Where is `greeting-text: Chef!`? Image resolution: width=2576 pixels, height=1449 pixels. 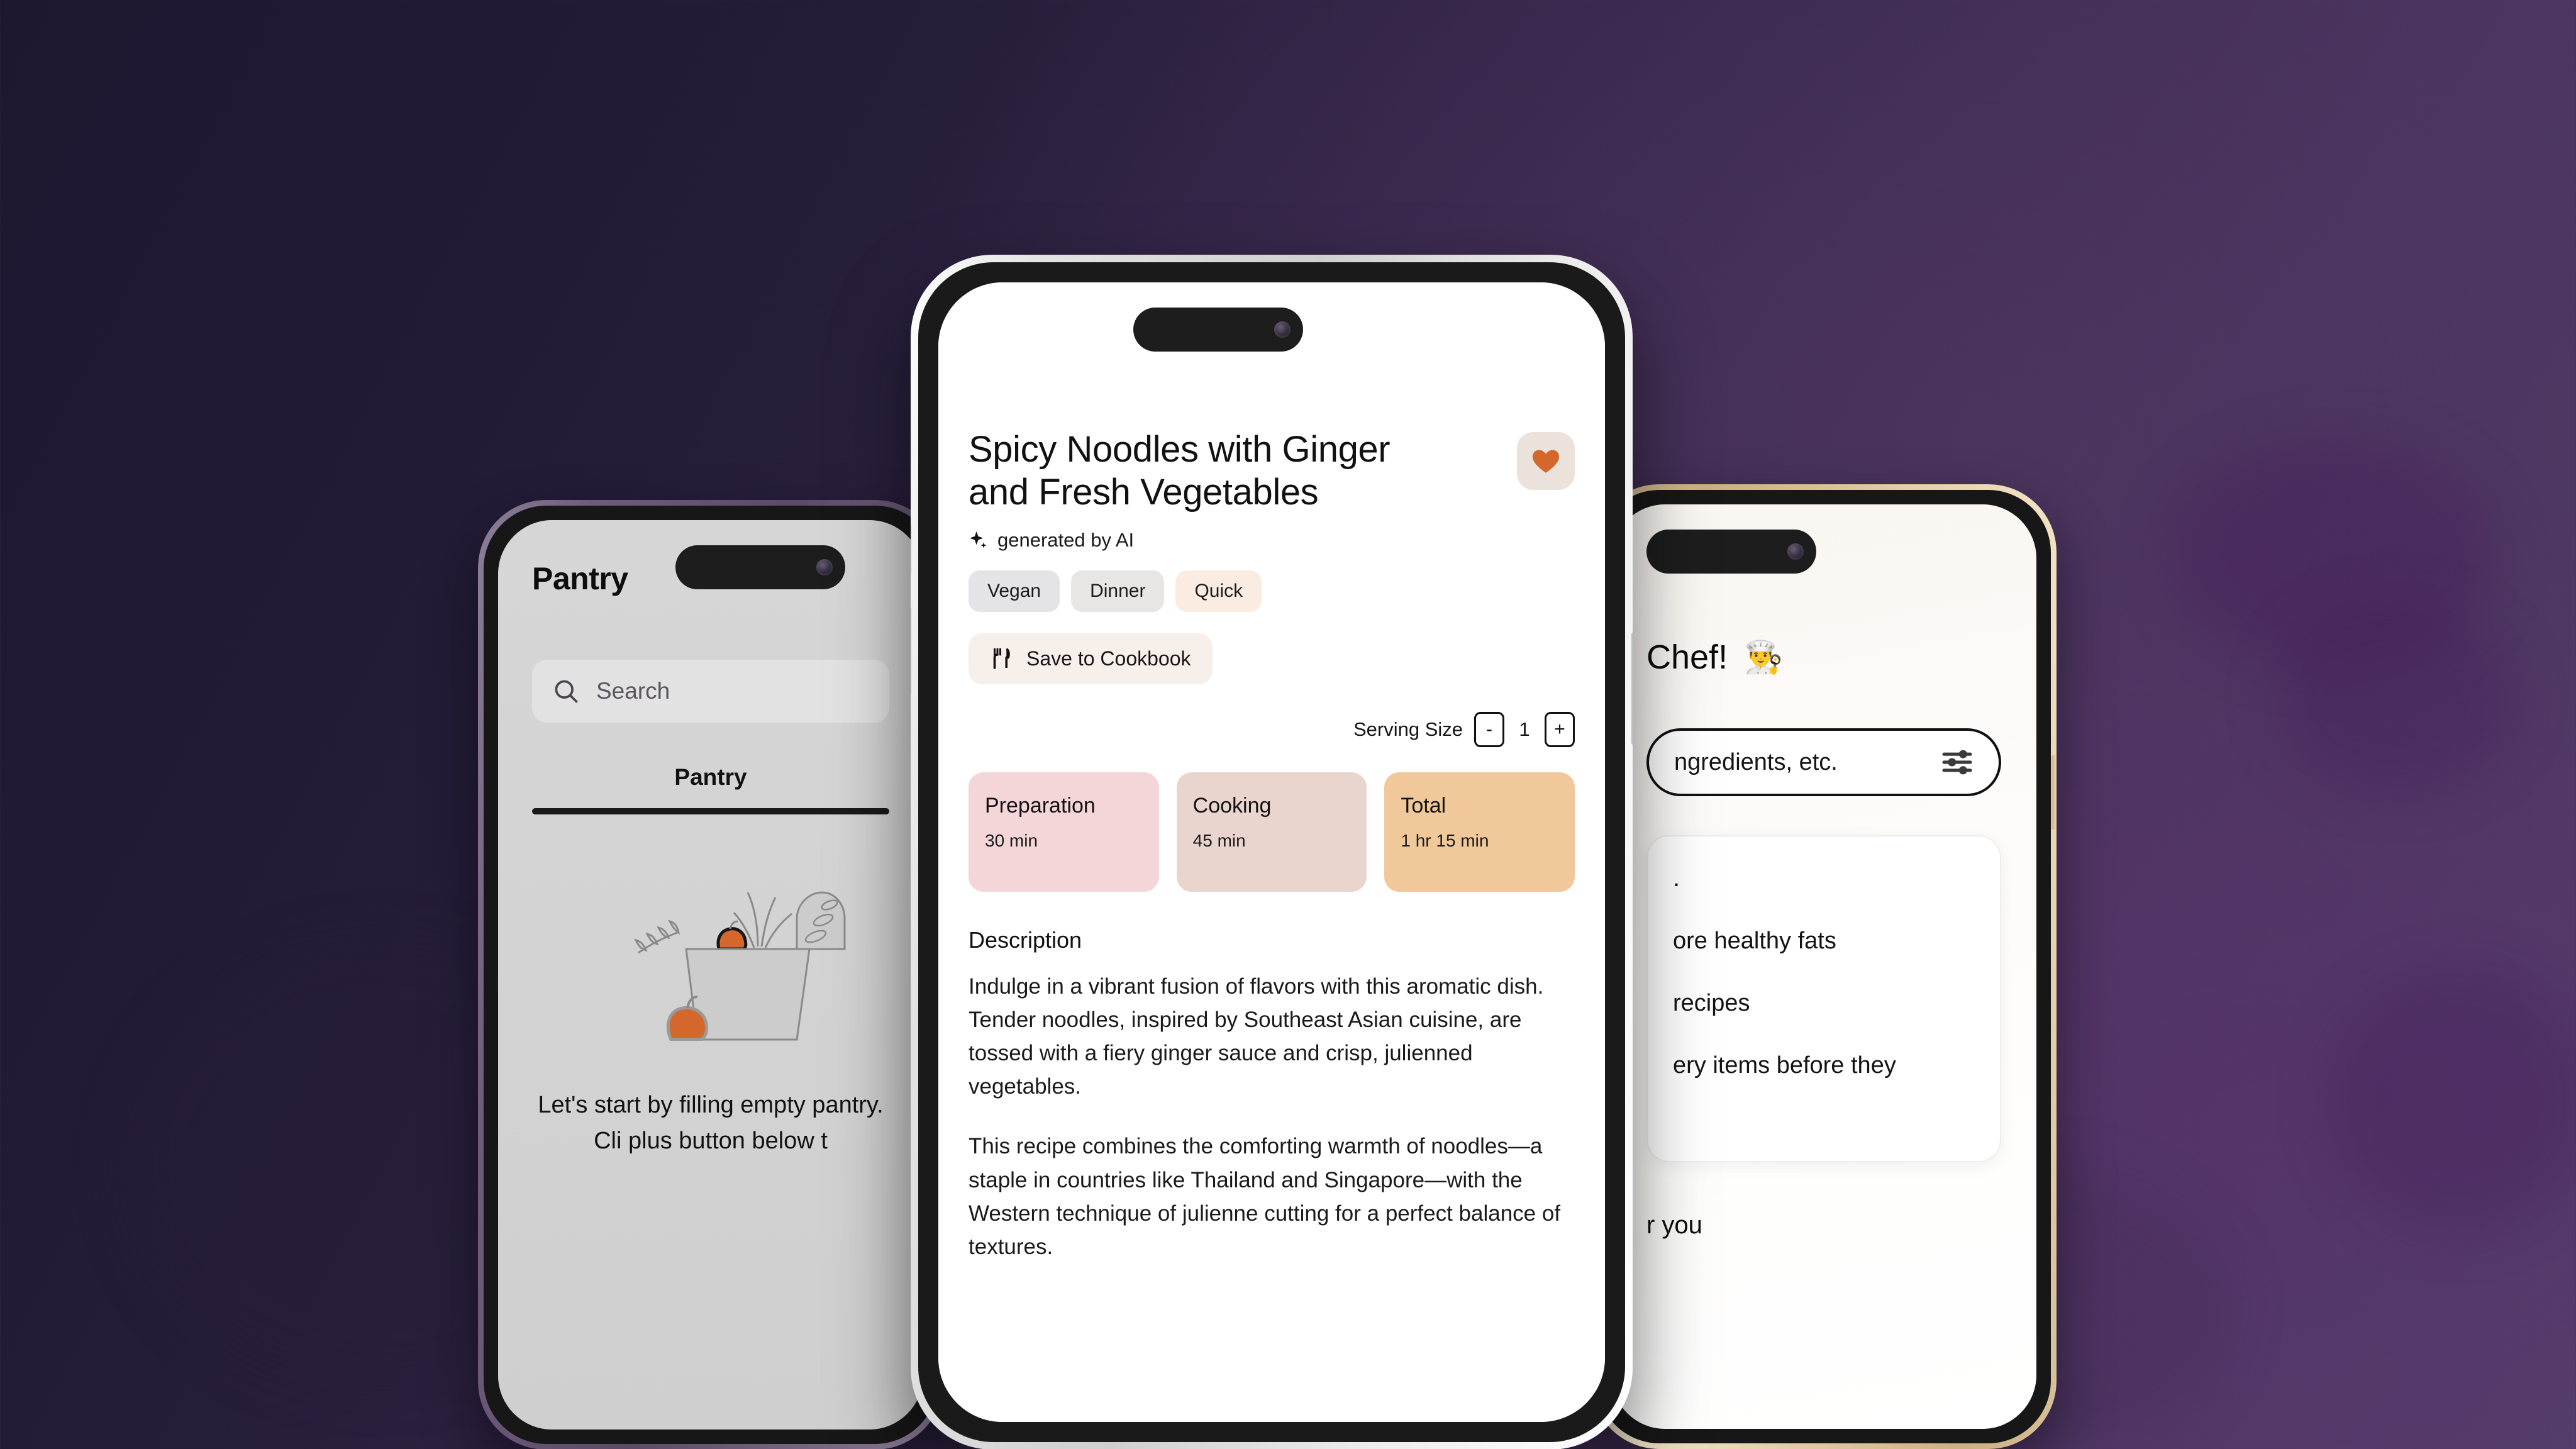 greeting-text: Chef! is located at coordinates (1687, 657).